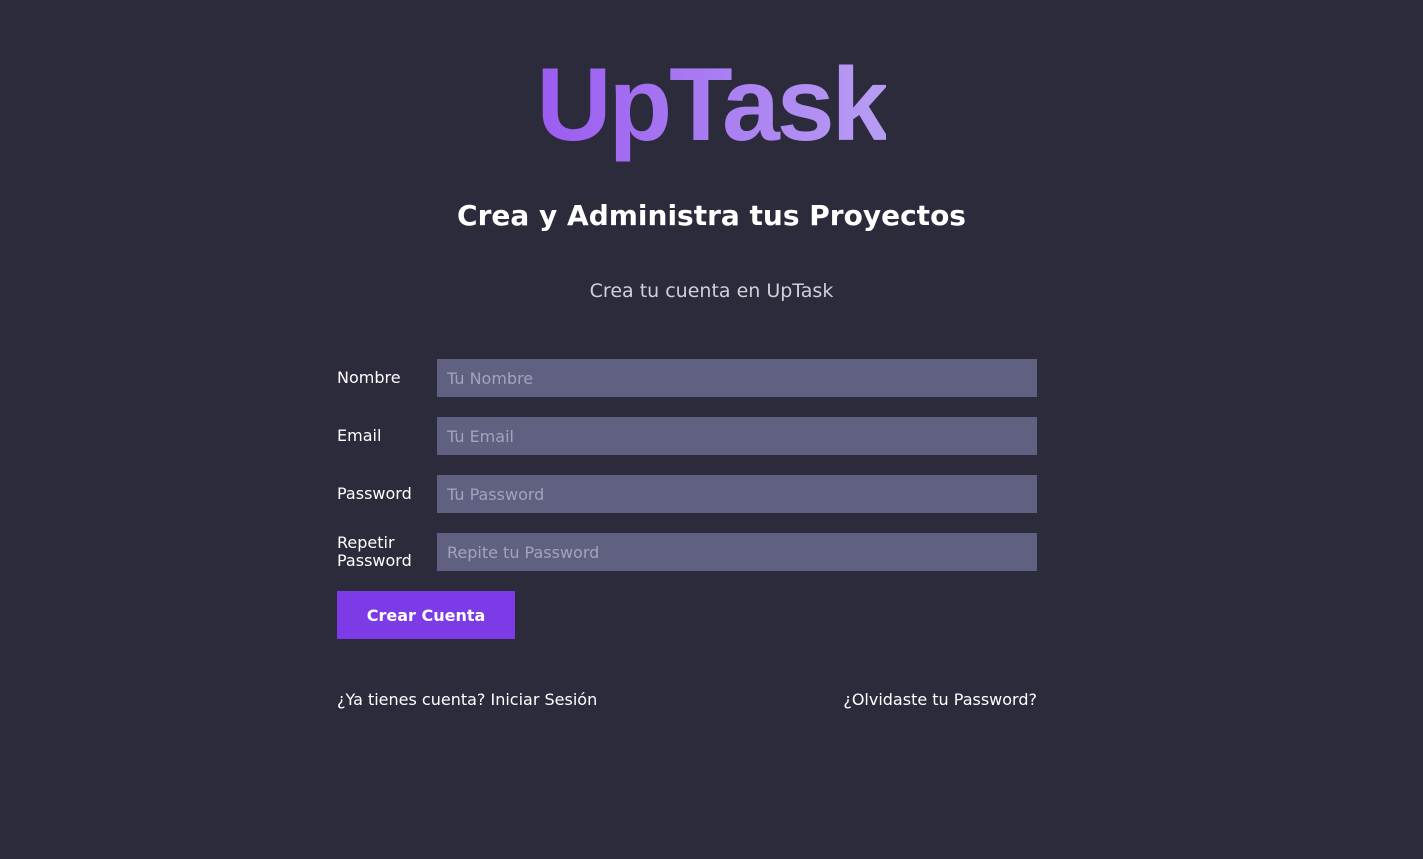 The image size is (1423, 859). What do you see at coordinates (940, 700) in the screenshot?
I see `forgot-password-link: ¿Olvidaste tu Password?` at bounding box center [940, 700].